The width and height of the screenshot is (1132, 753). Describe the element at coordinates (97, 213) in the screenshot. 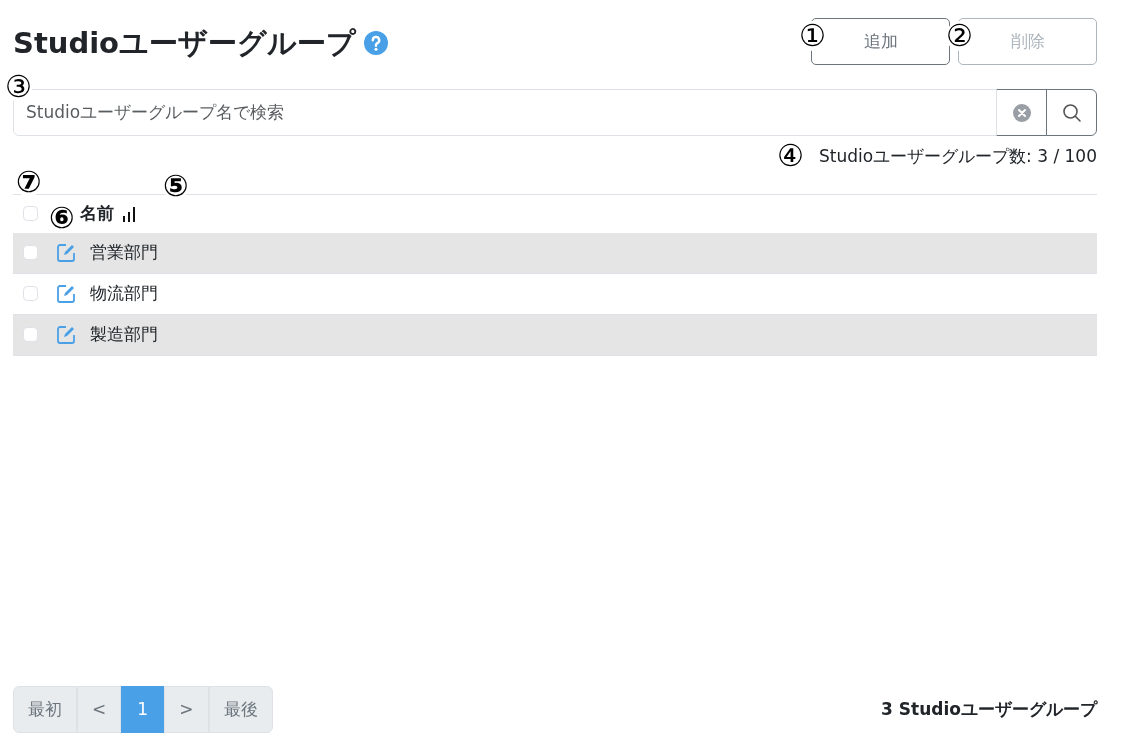

I see `column-header: 名前` at that location.